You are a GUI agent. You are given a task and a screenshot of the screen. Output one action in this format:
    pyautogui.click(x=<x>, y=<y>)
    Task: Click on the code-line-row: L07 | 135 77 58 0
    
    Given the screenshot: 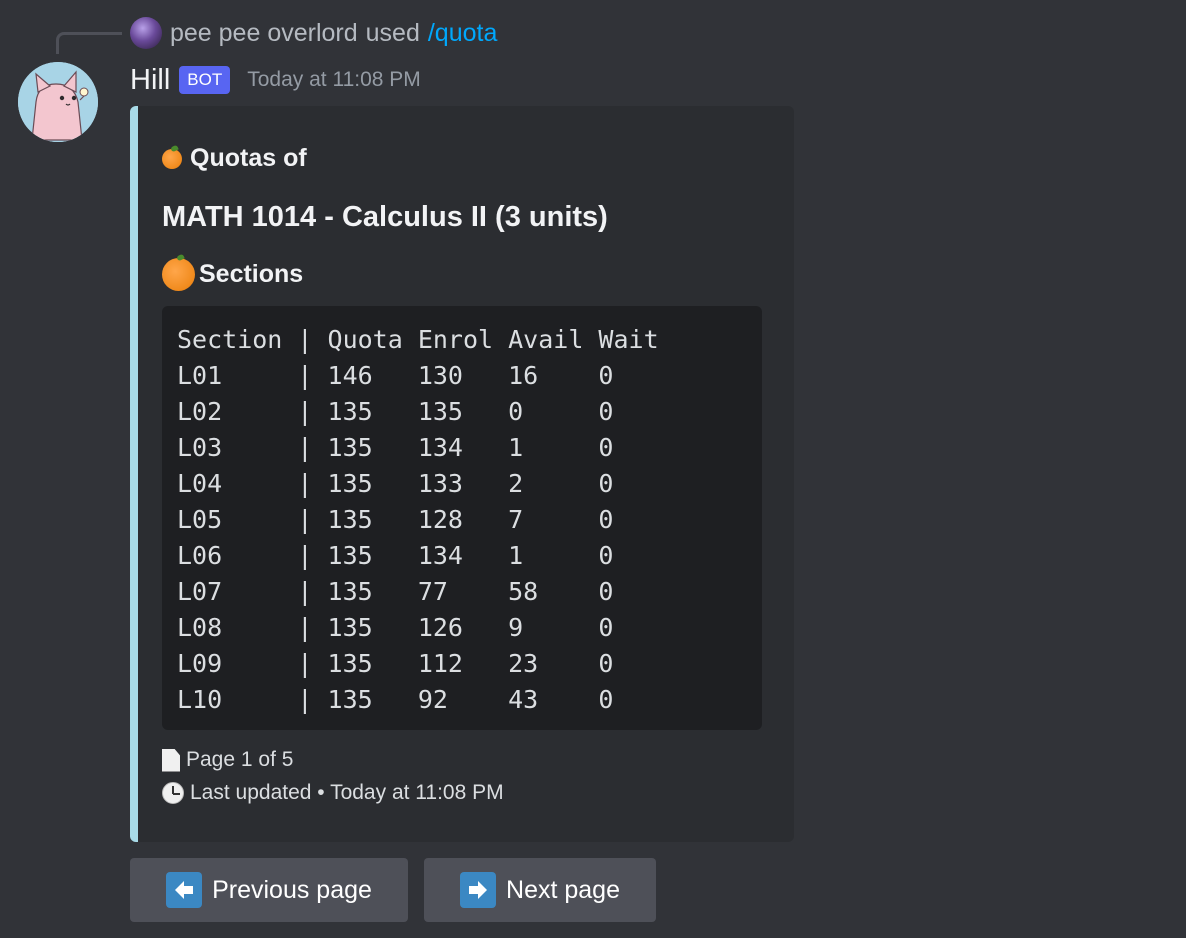 What is the action you would take?
    pyautogui.click(x=395, y=591)
    